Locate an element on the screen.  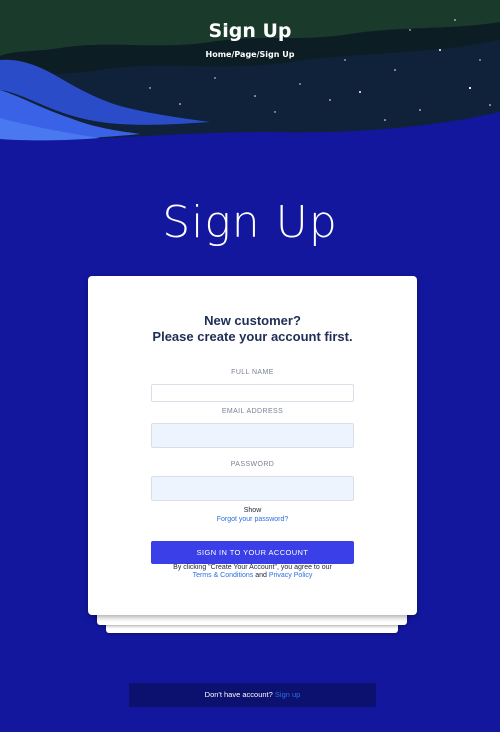
signup-prompt-text: Don't have account? is located at coordinates (238, 694).